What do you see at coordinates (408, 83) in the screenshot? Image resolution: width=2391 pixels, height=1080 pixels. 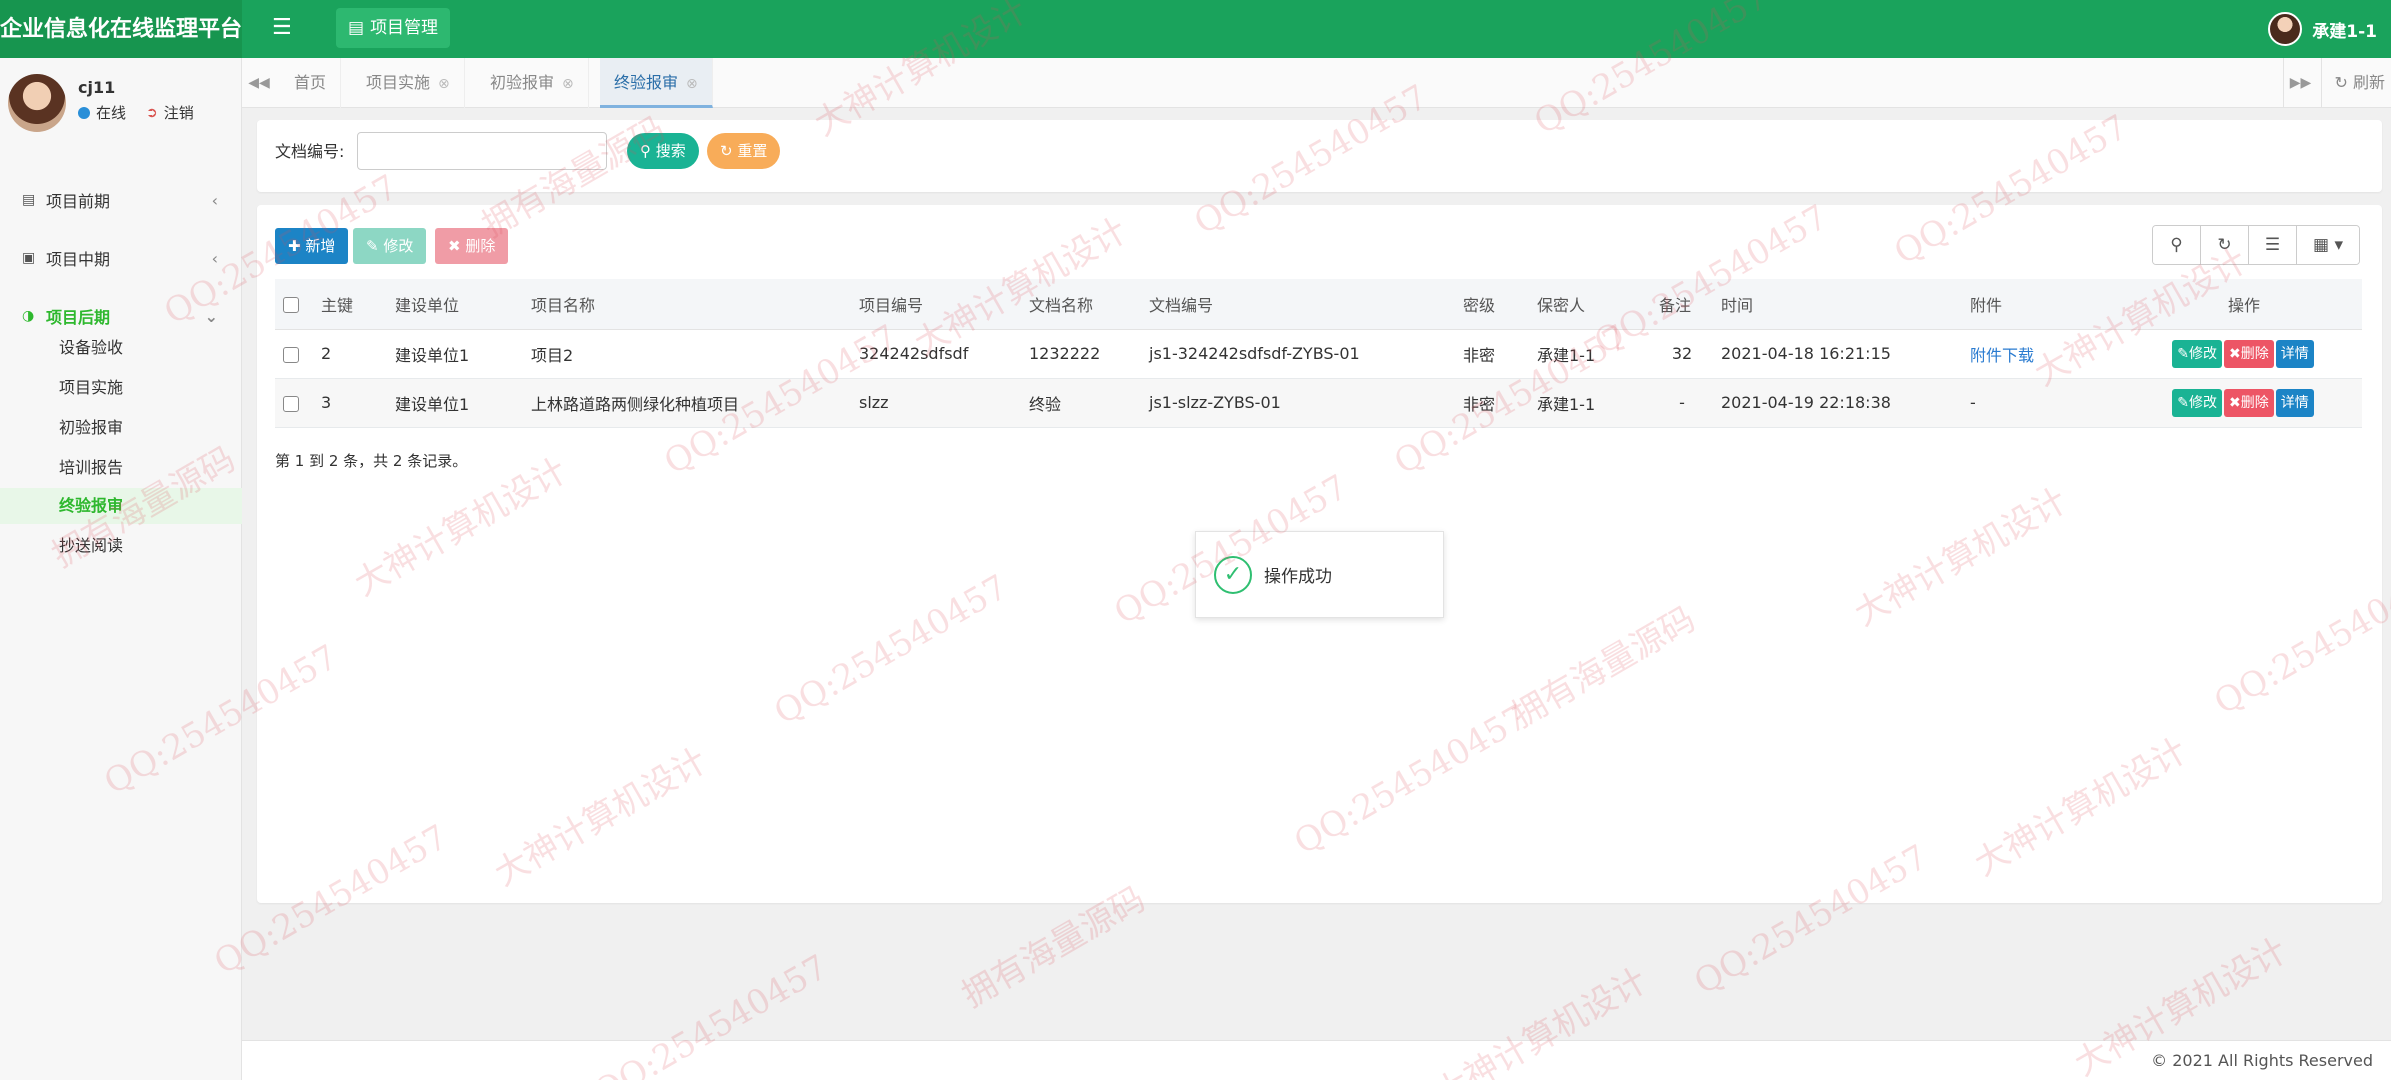 I see `tab-implementation: 项目实施 ⊗` at bounding box center [408, 83].